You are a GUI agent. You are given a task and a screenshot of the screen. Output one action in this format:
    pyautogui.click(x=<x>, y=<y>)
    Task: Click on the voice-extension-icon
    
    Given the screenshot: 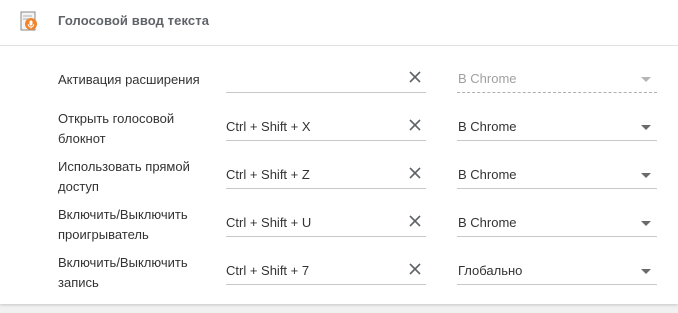 What is the action you would take?
    pyautogui.click(x=28, y=21)
    